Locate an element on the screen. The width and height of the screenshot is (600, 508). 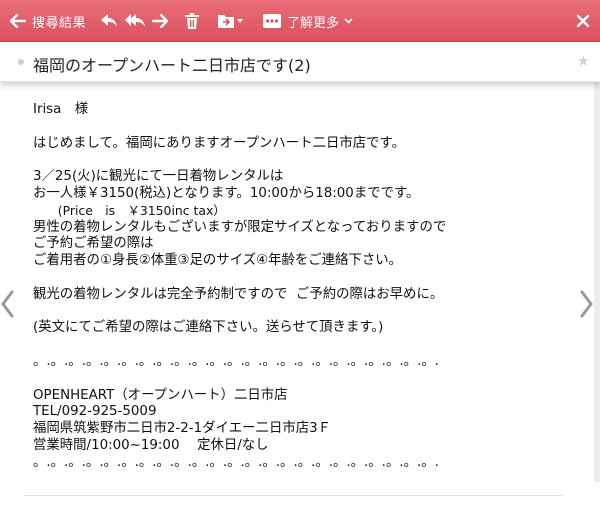
message-line: 3／25(火)に観光にて一日着物レンタルは is located at coordinates (158, 177).